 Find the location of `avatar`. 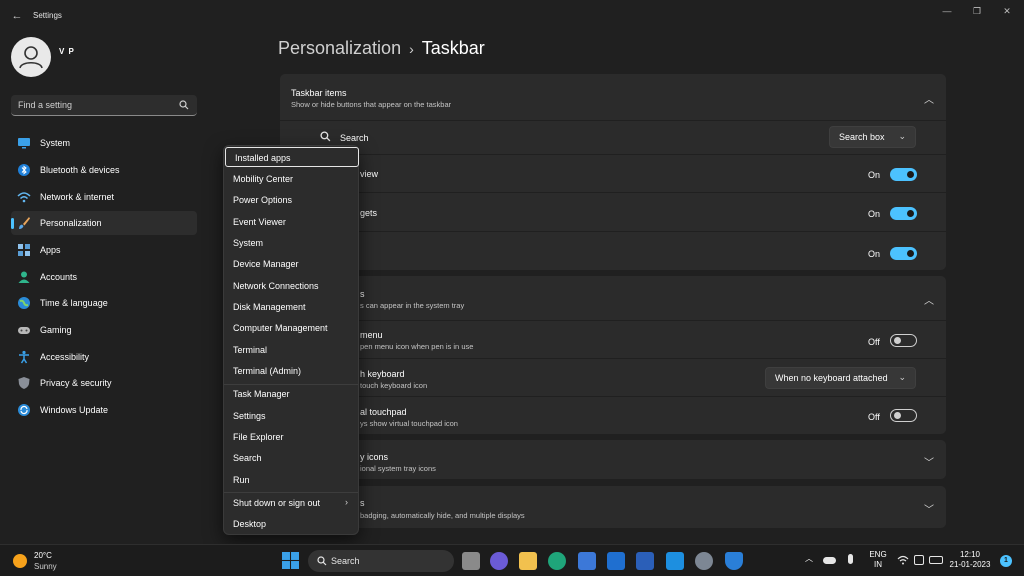

avatar is located at coordinates (31, 57).